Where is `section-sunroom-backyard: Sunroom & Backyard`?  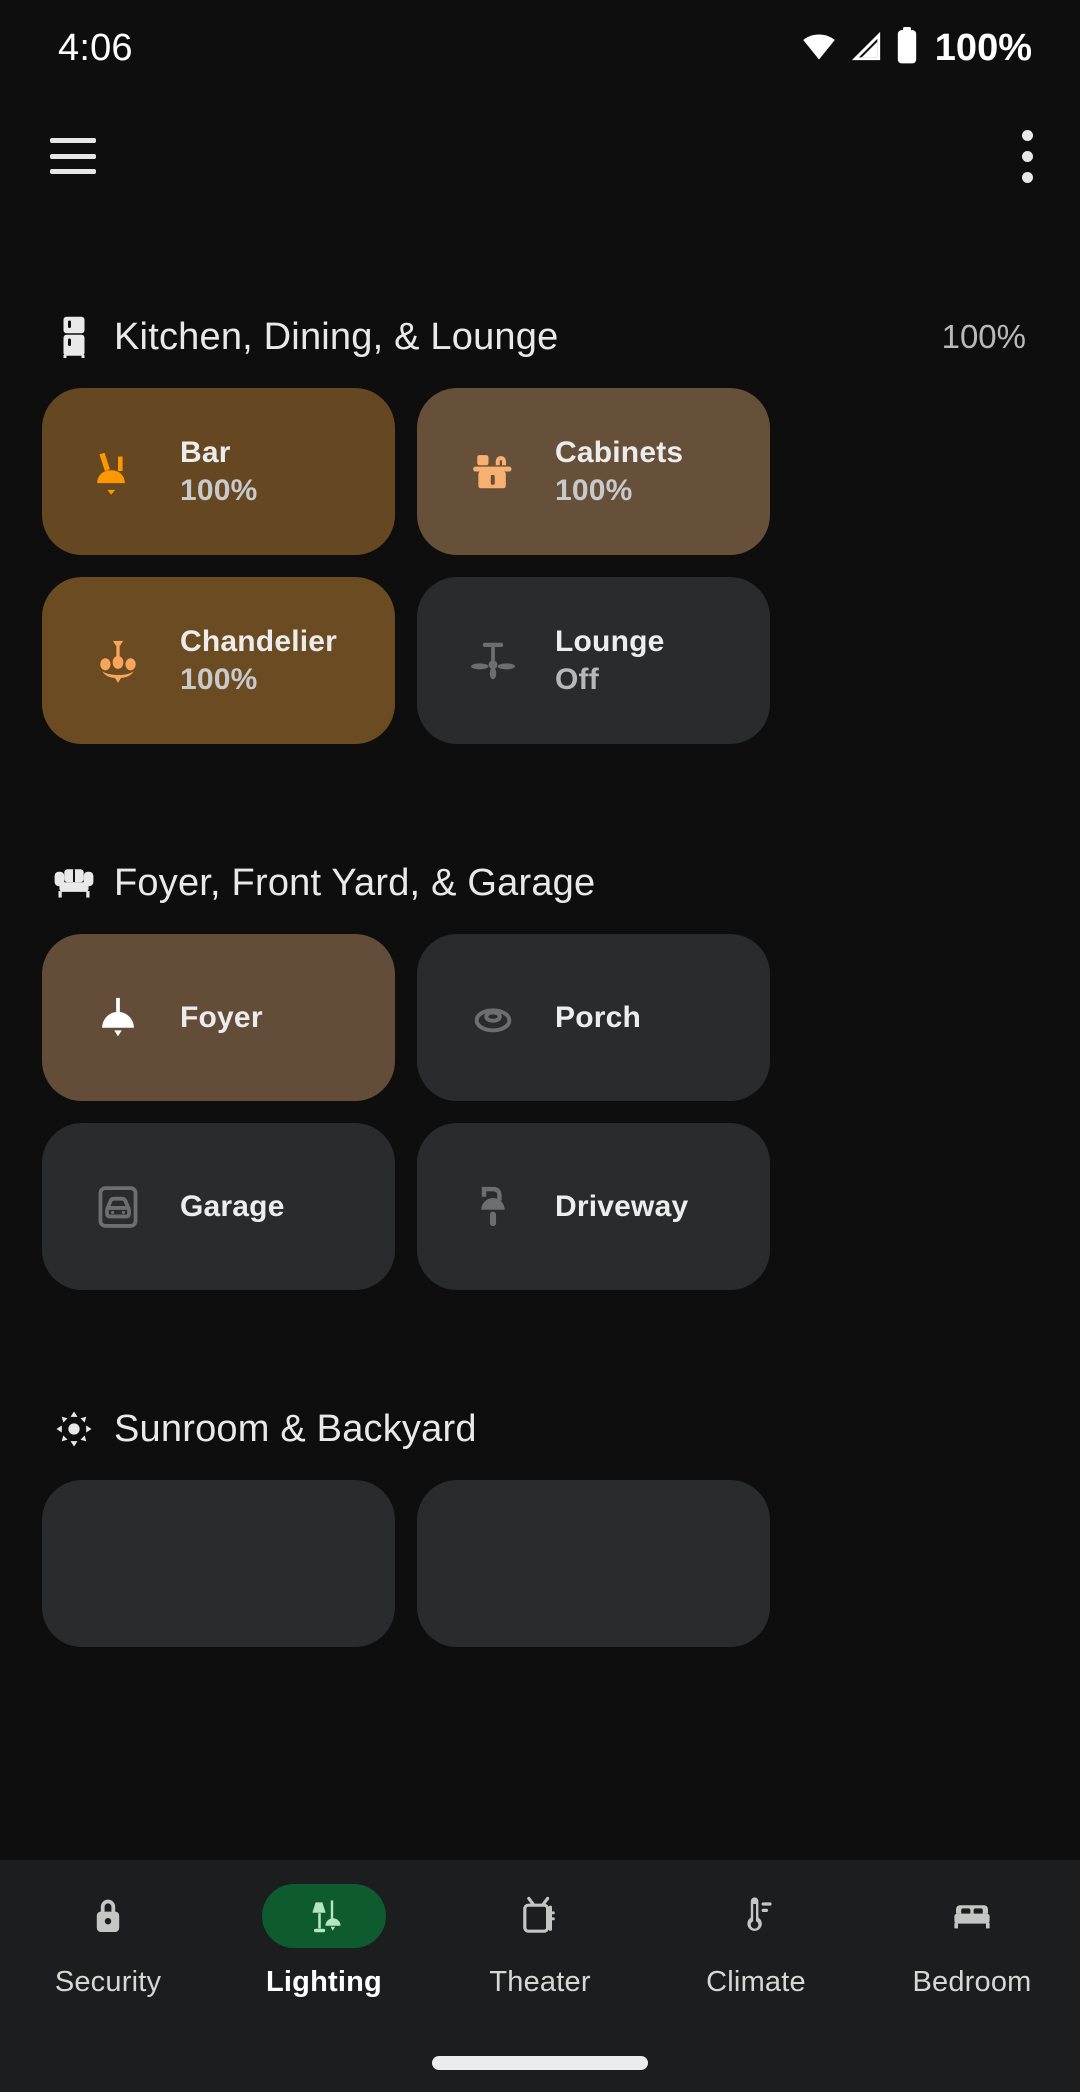
section-sunroom-backyard: Sunroom & Backyard is located at coordinates (540, 1523).